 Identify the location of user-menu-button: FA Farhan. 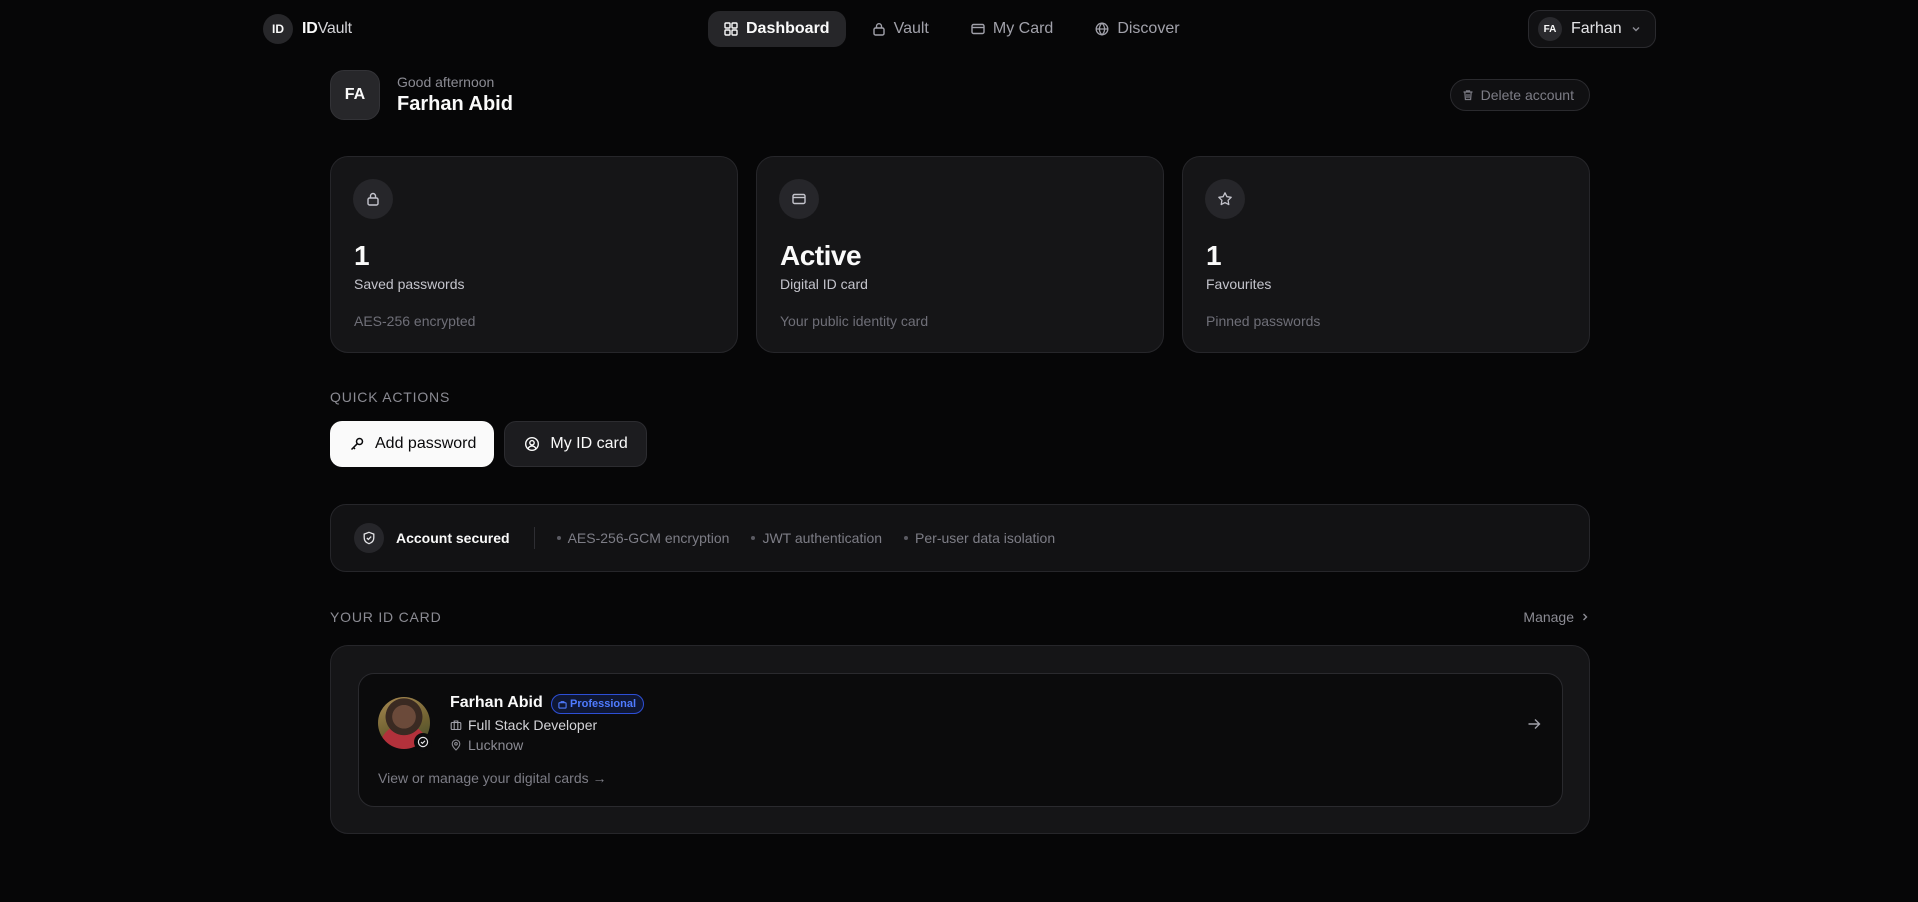
(1592, 29).